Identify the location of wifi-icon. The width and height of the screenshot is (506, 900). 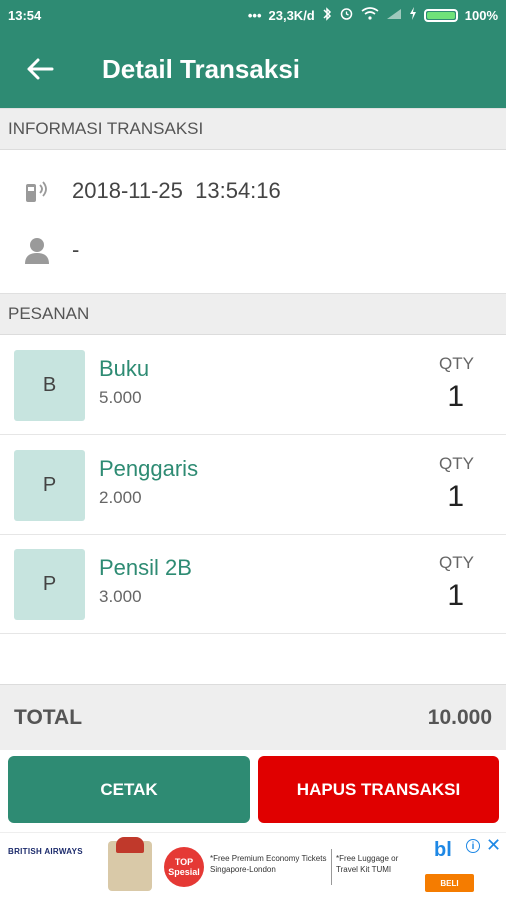
(370, 15).